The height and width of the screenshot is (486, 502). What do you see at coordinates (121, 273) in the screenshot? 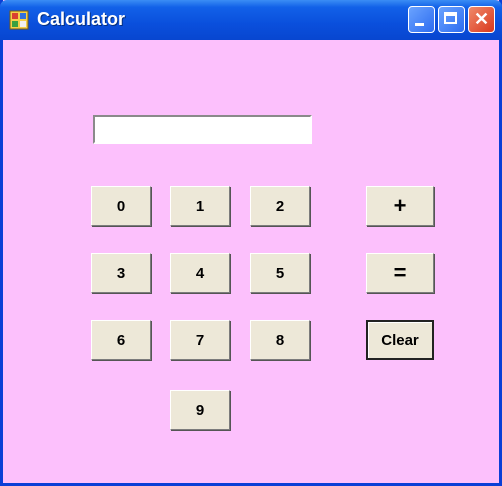
I see `digit-3-button: 3` at bounding box center [121, 273].